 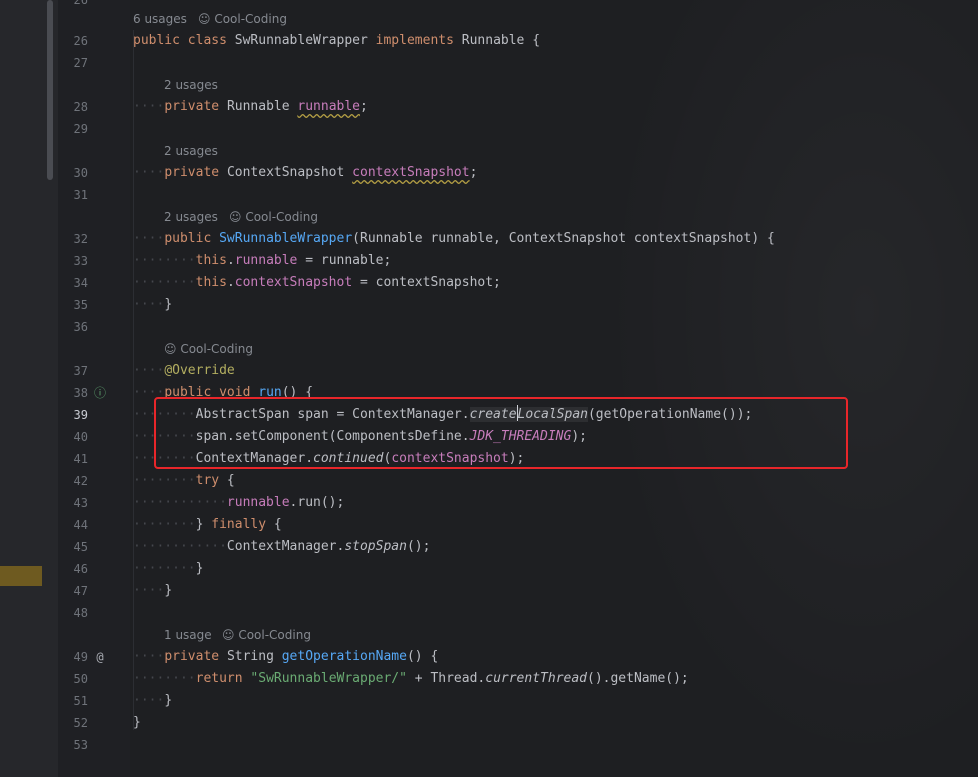 What do you see at coordinates (80, 129) in the screenshot?
I see `line-number: 29` at bounding box center [80, 129].